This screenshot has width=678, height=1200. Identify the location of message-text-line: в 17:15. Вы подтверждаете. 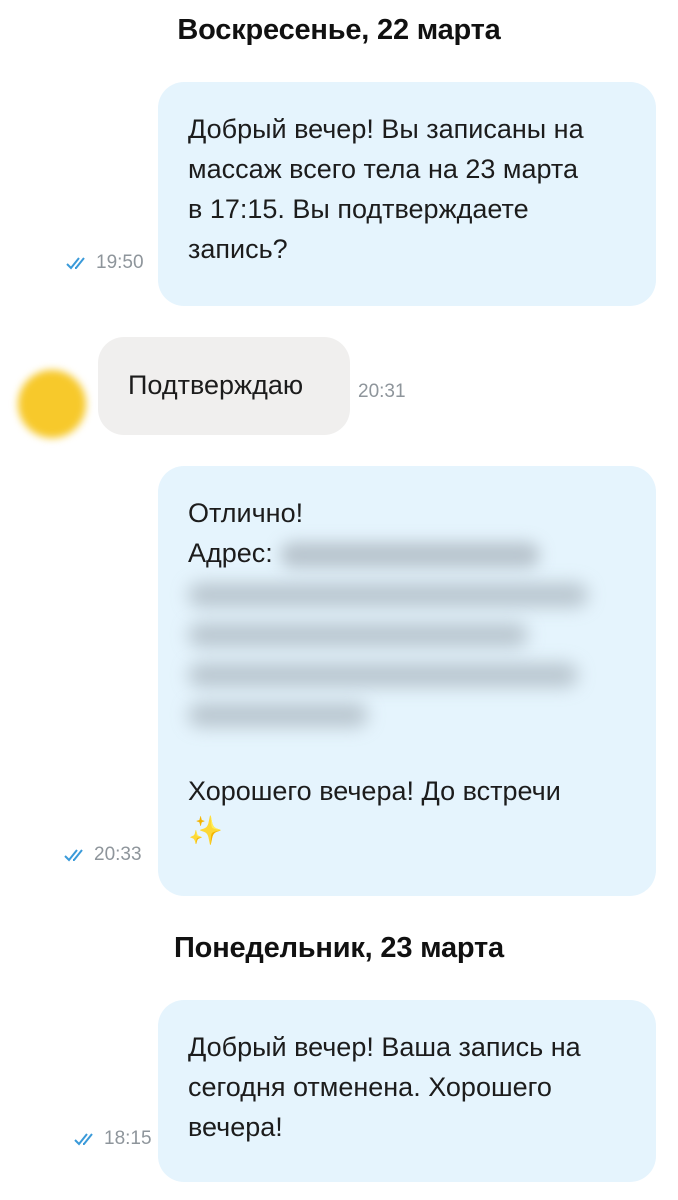
(358, 209).